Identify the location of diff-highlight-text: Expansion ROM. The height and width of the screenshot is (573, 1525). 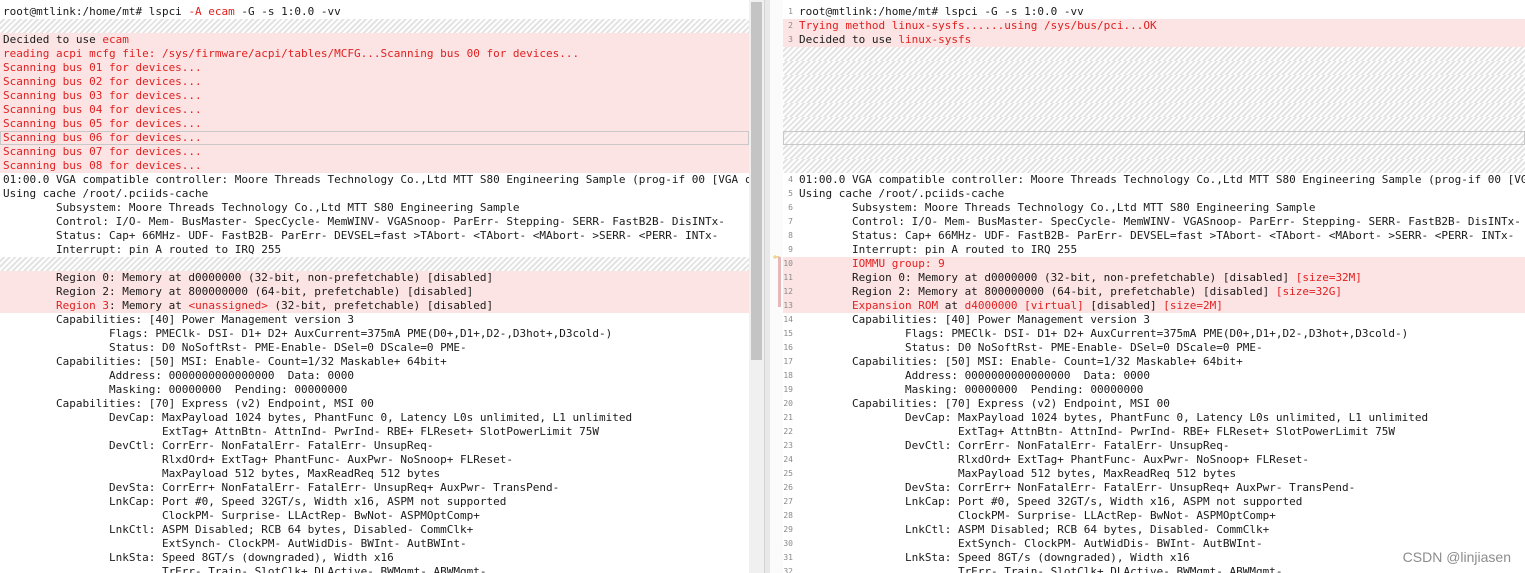
(895, 305).